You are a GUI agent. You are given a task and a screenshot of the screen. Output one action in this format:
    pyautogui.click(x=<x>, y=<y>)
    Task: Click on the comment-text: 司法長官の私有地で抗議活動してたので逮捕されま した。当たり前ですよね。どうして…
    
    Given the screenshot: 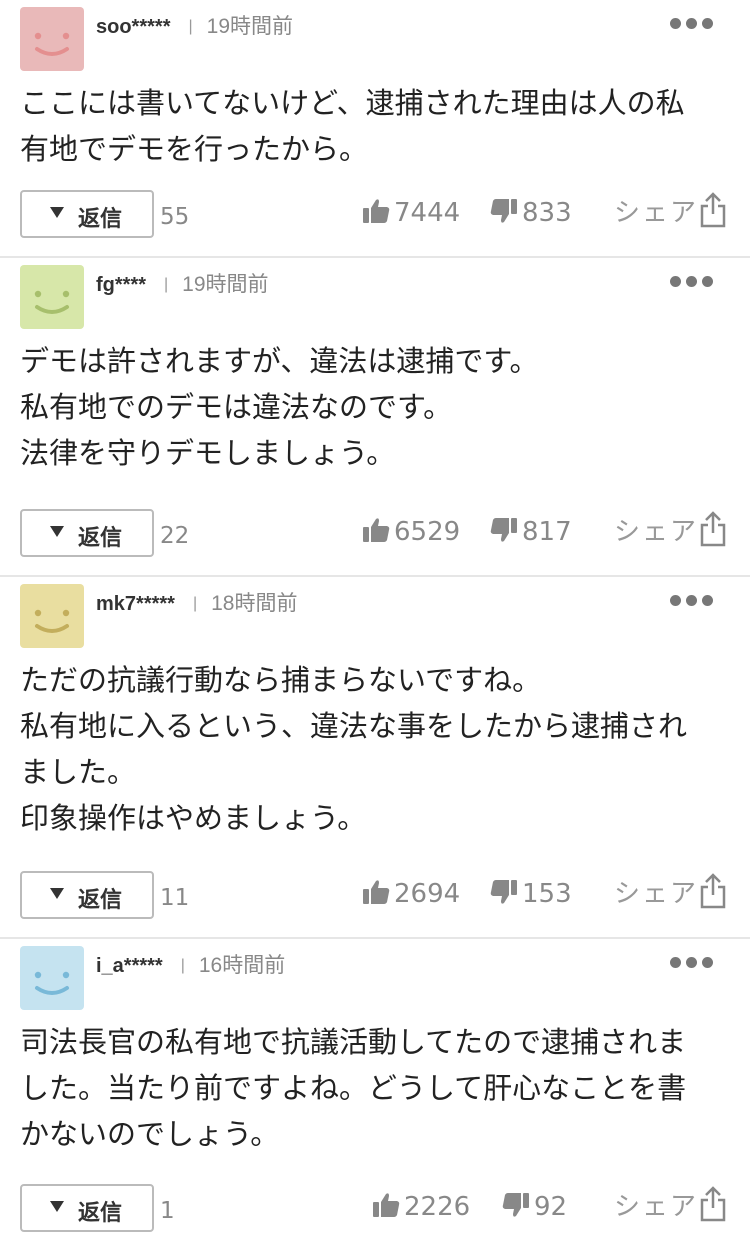 What is the action you would take?
    pyautogui.click(x=370, y=1088)
    